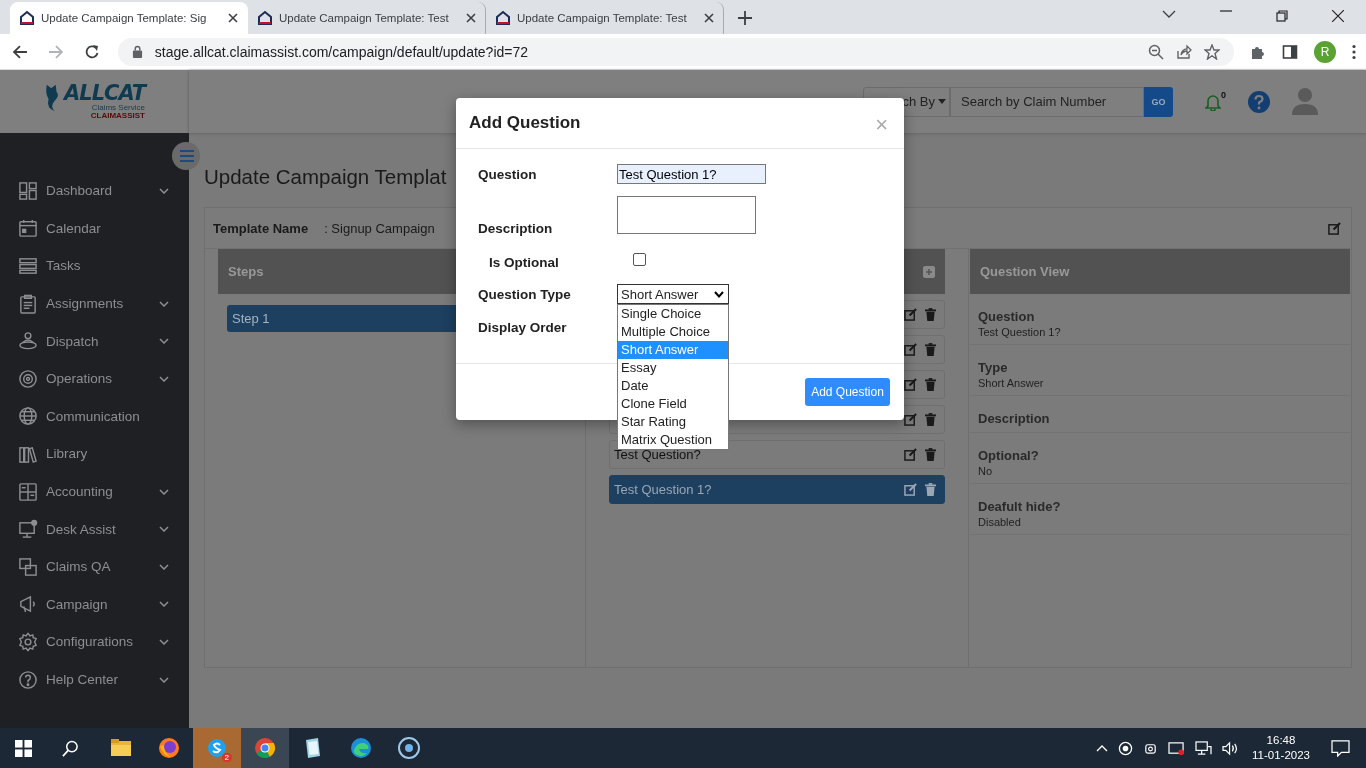  What do you see at coordinates (118, 108) in the screenshot?
I see `logo-tagline: Claims Service` at bounding box center [118, 108].